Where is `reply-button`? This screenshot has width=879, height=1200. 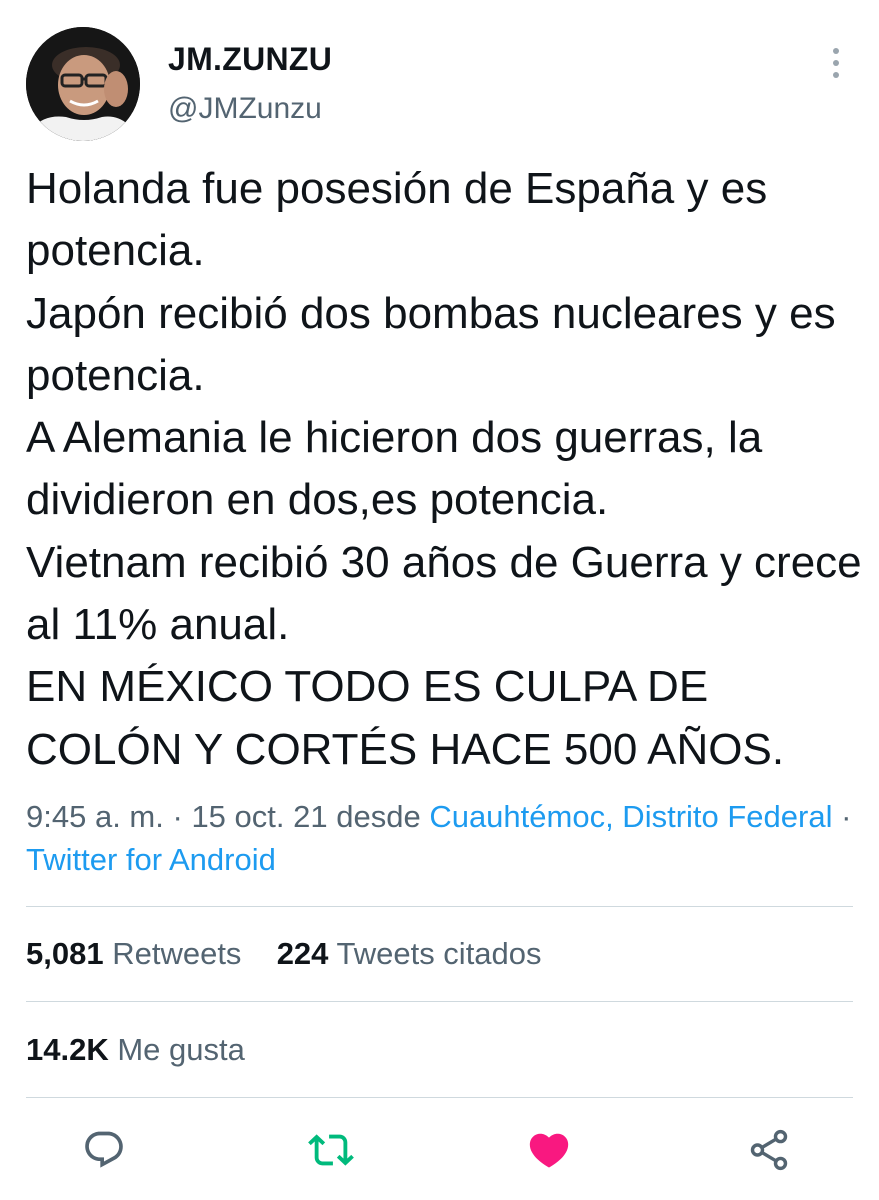
reply-button is located at coordinates (104, 1150).